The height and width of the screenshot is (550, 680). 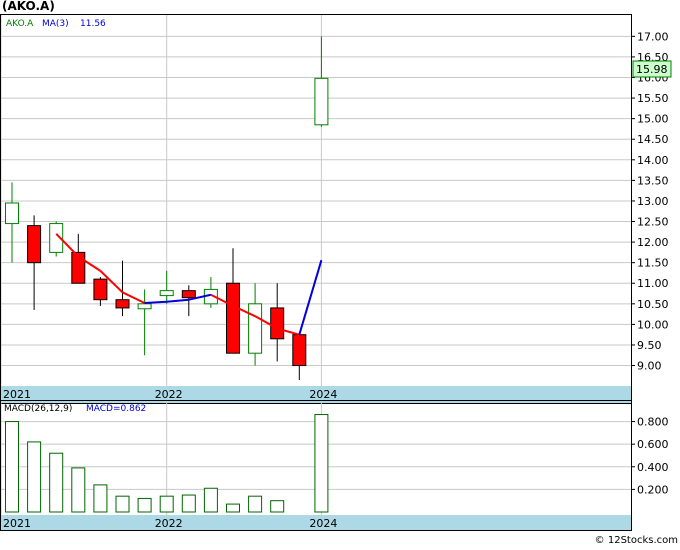 What do you see at coordinates (653, 139) in the screenshot?
I see `price-y-tick-label: 14.50` at bounding box center [653, 139].